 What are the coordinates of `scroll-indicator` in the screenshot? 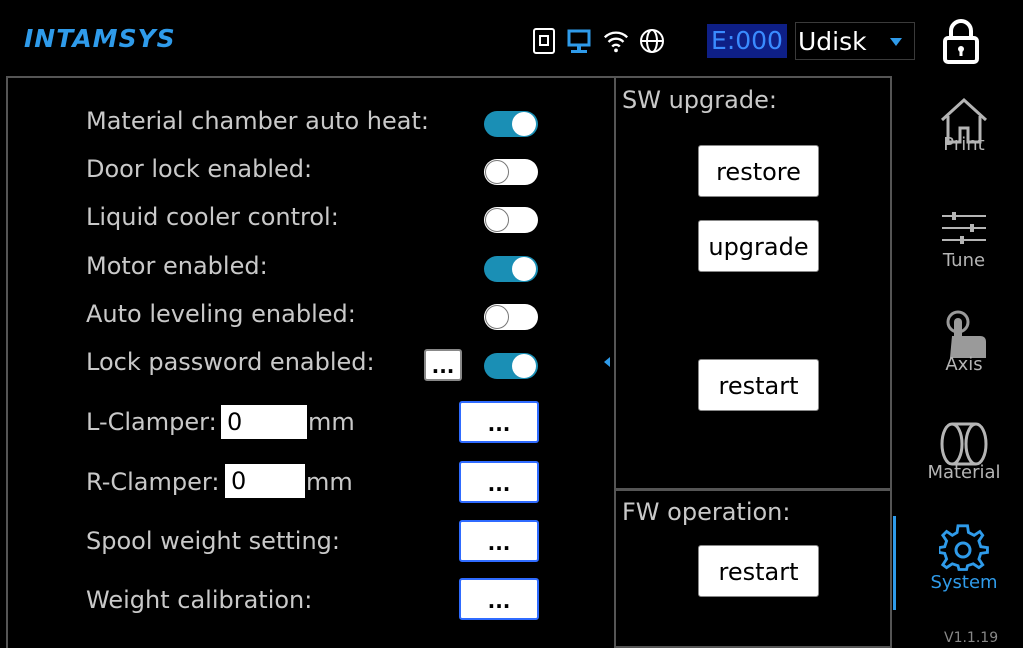 It's located at (607, 362).